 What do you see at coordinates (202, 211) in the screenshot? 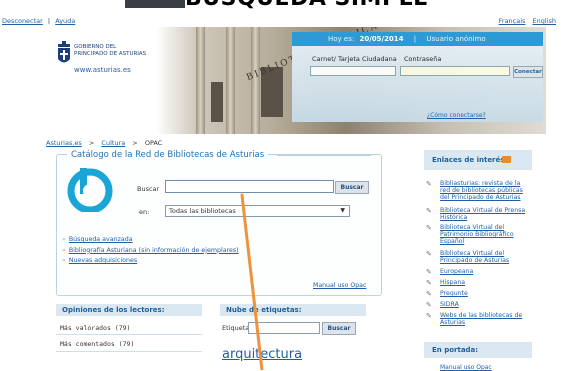
I see `library-scope-value: Todas las bibliotecas` at bounding box center [202, 211].